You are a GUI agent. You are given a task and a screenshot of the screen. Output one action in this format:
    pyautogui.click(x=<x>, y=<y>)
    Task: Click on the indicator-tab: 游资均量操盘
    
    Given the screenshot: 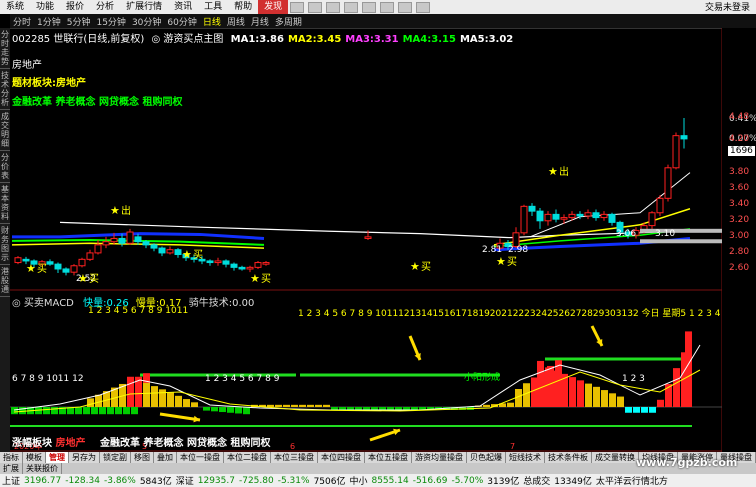 What is the action you would take?
    pyautogui.click(x=439, y=457)
    